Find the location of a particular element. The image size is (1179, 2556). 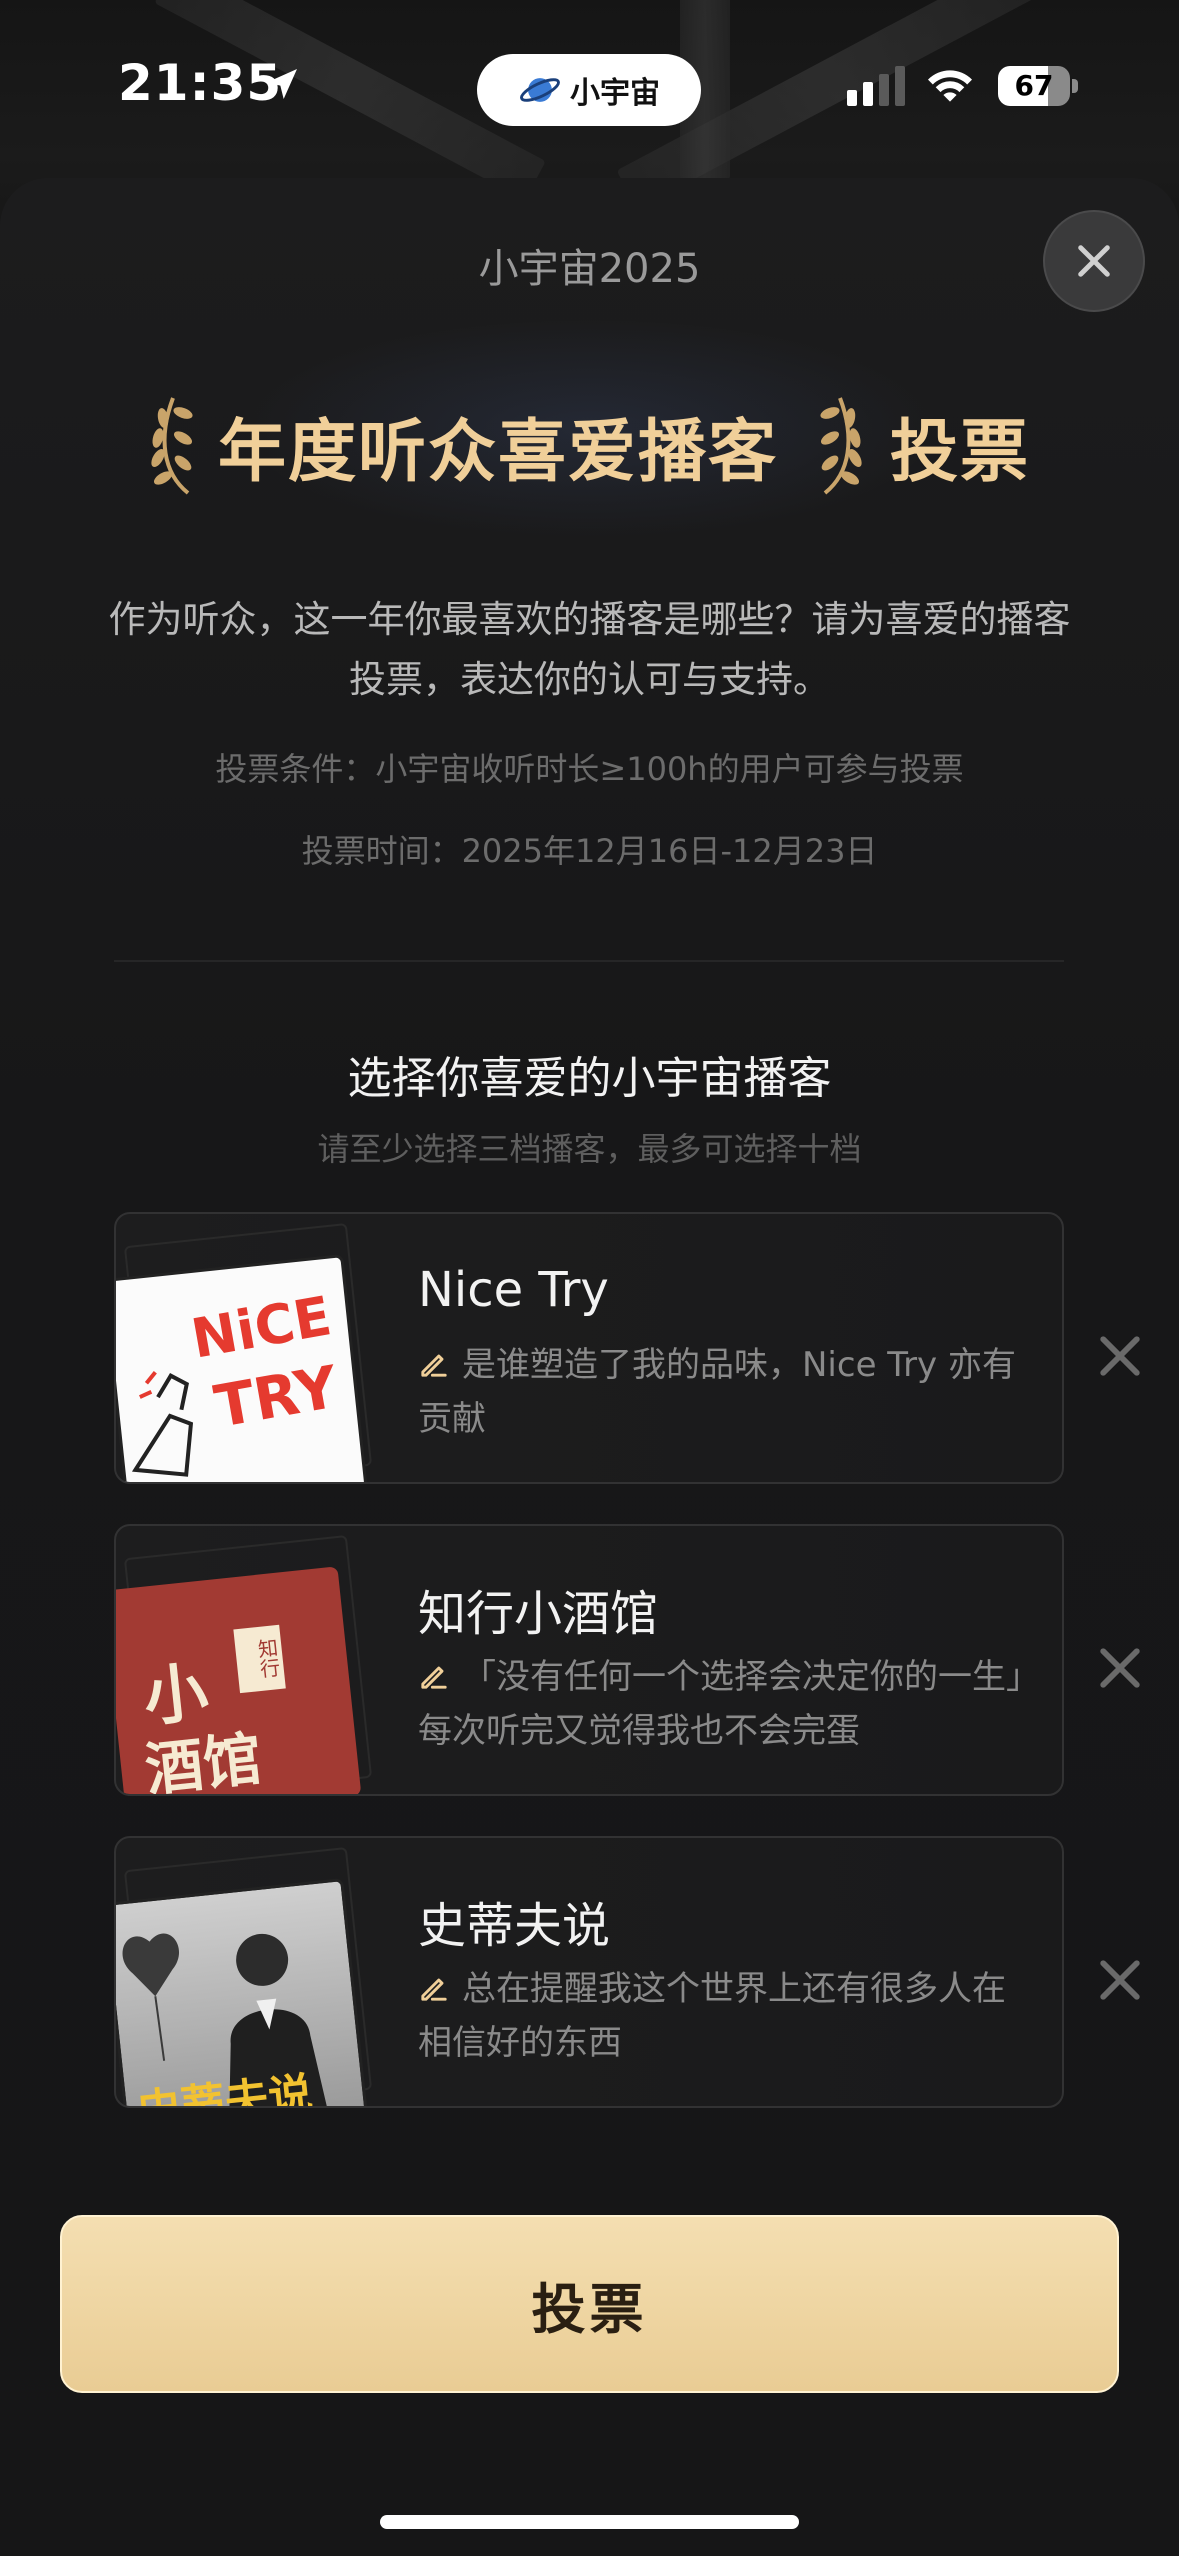

status-bar: 21:35 小宇宙 67 is located at coordinates (589, 85).